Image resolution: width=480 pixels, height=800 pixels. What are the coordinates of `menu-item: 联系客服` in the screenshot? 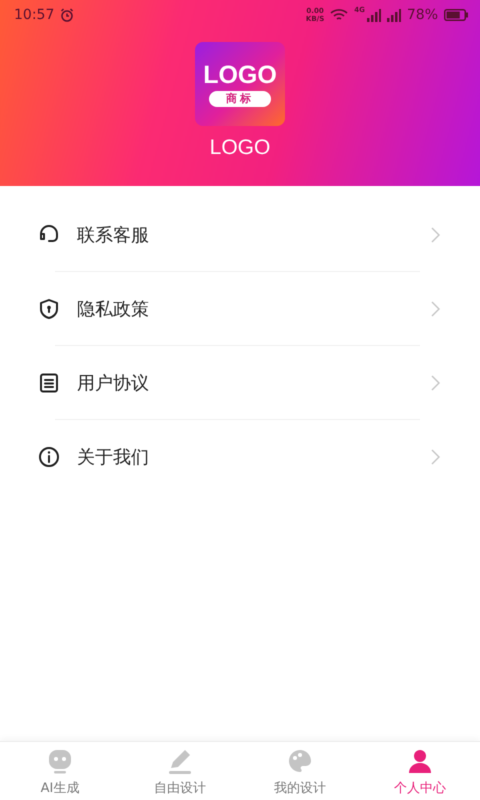 It's located at (240, 234).